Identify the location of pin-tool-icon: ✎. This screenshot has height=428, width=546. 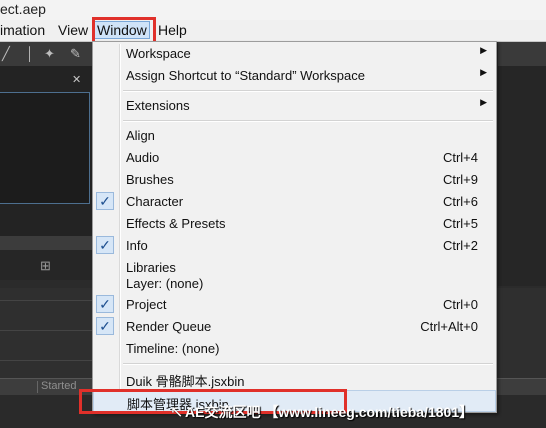
(75, 54).